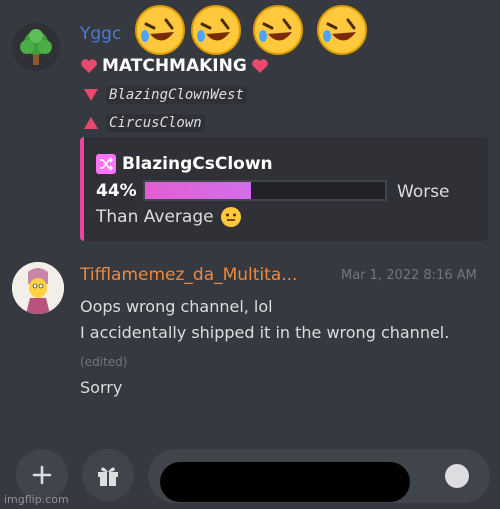  Describe the element at coordinates (230, 217) in the screenshot. I see `neutral-face-icon` at that location.